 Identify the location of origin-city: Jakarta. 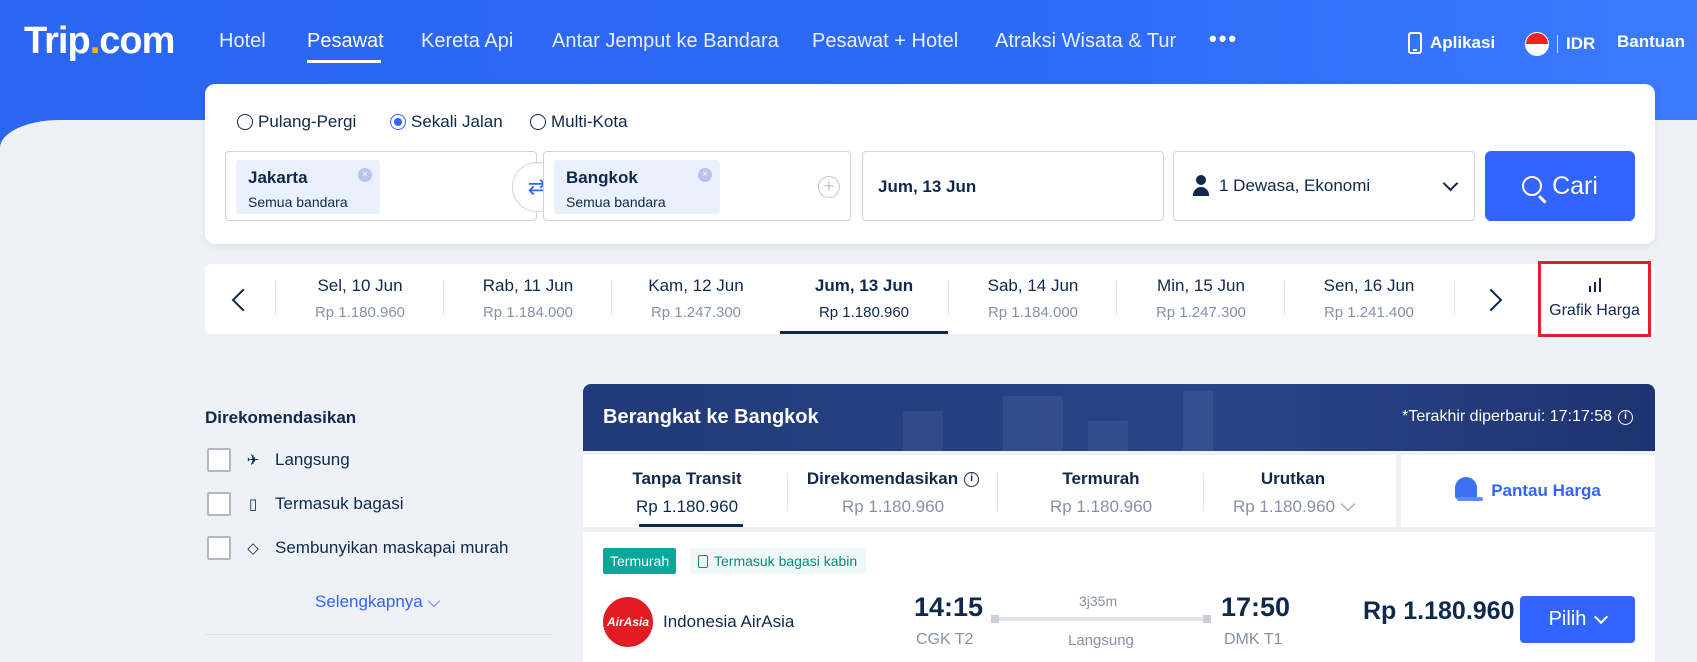
(278, 177).